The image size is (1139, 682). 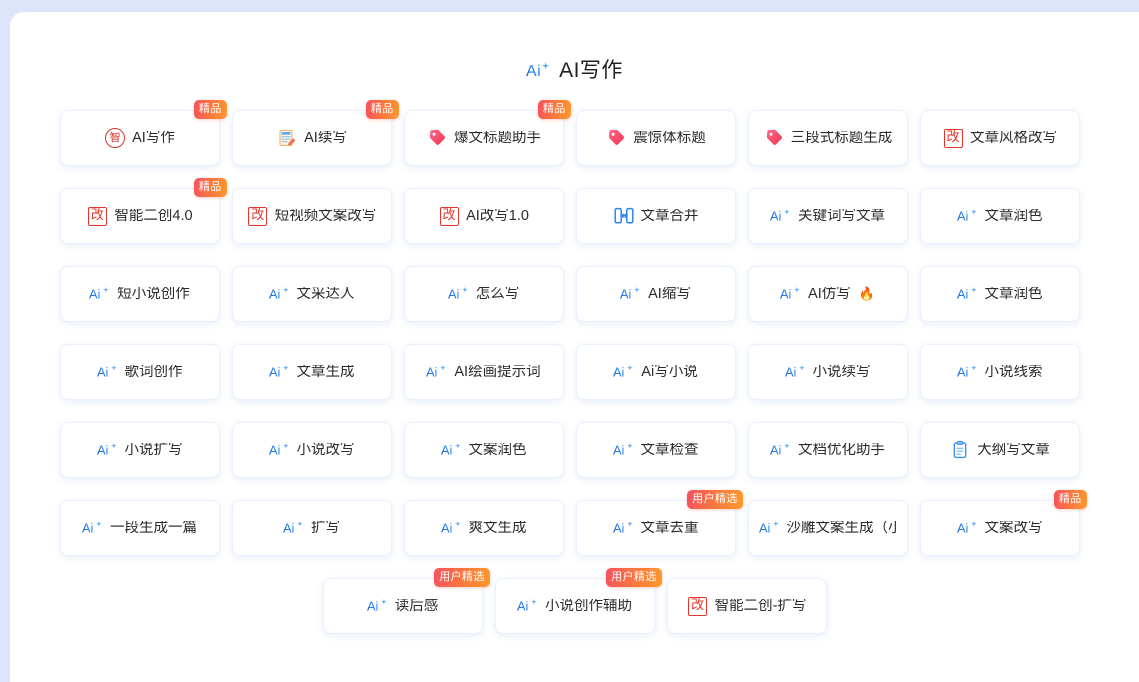 What do you see at coordinates (1013, 528) in the screenshot?
I see `tool-card-label: 文案改写` at bounding box center [1013, 528].